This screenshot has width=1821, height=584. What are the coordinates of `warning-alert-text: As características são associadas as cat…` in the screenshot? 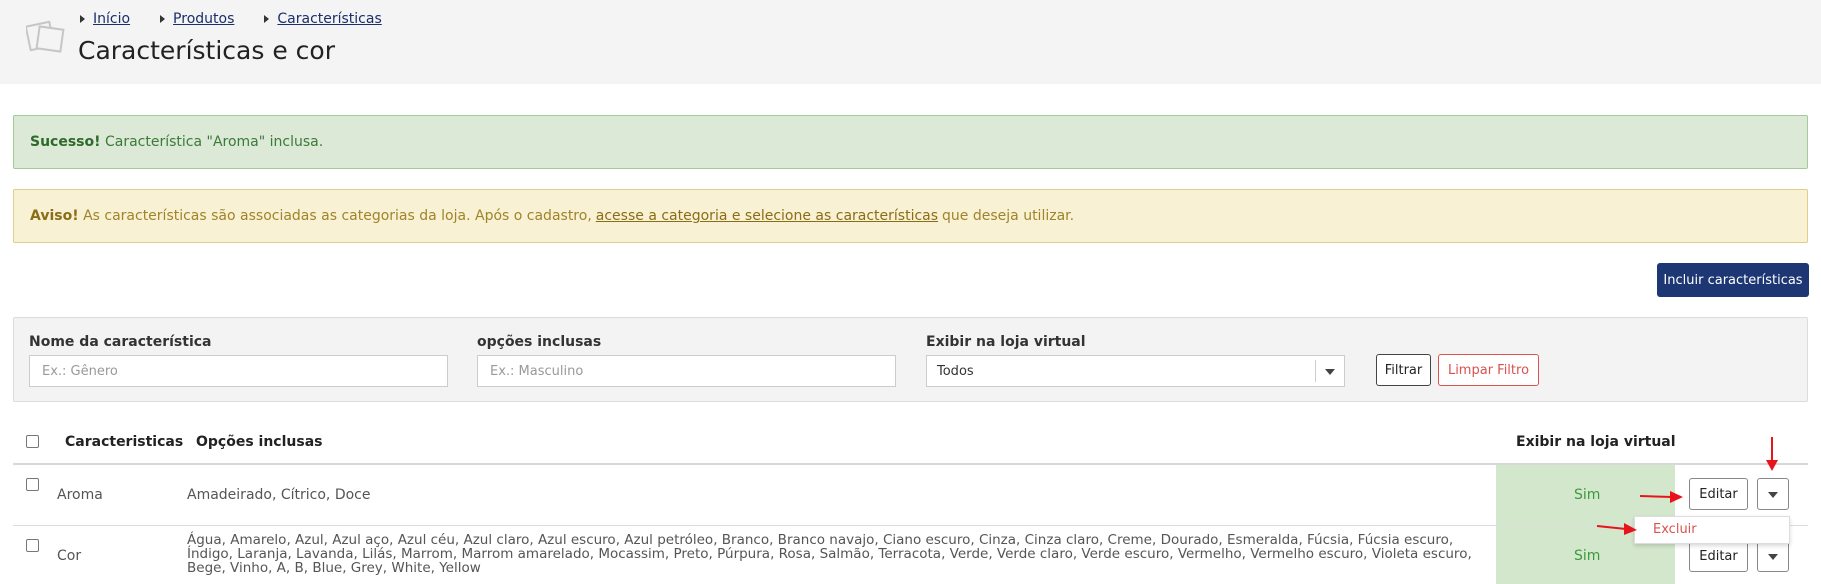 It's located at (337, 216).